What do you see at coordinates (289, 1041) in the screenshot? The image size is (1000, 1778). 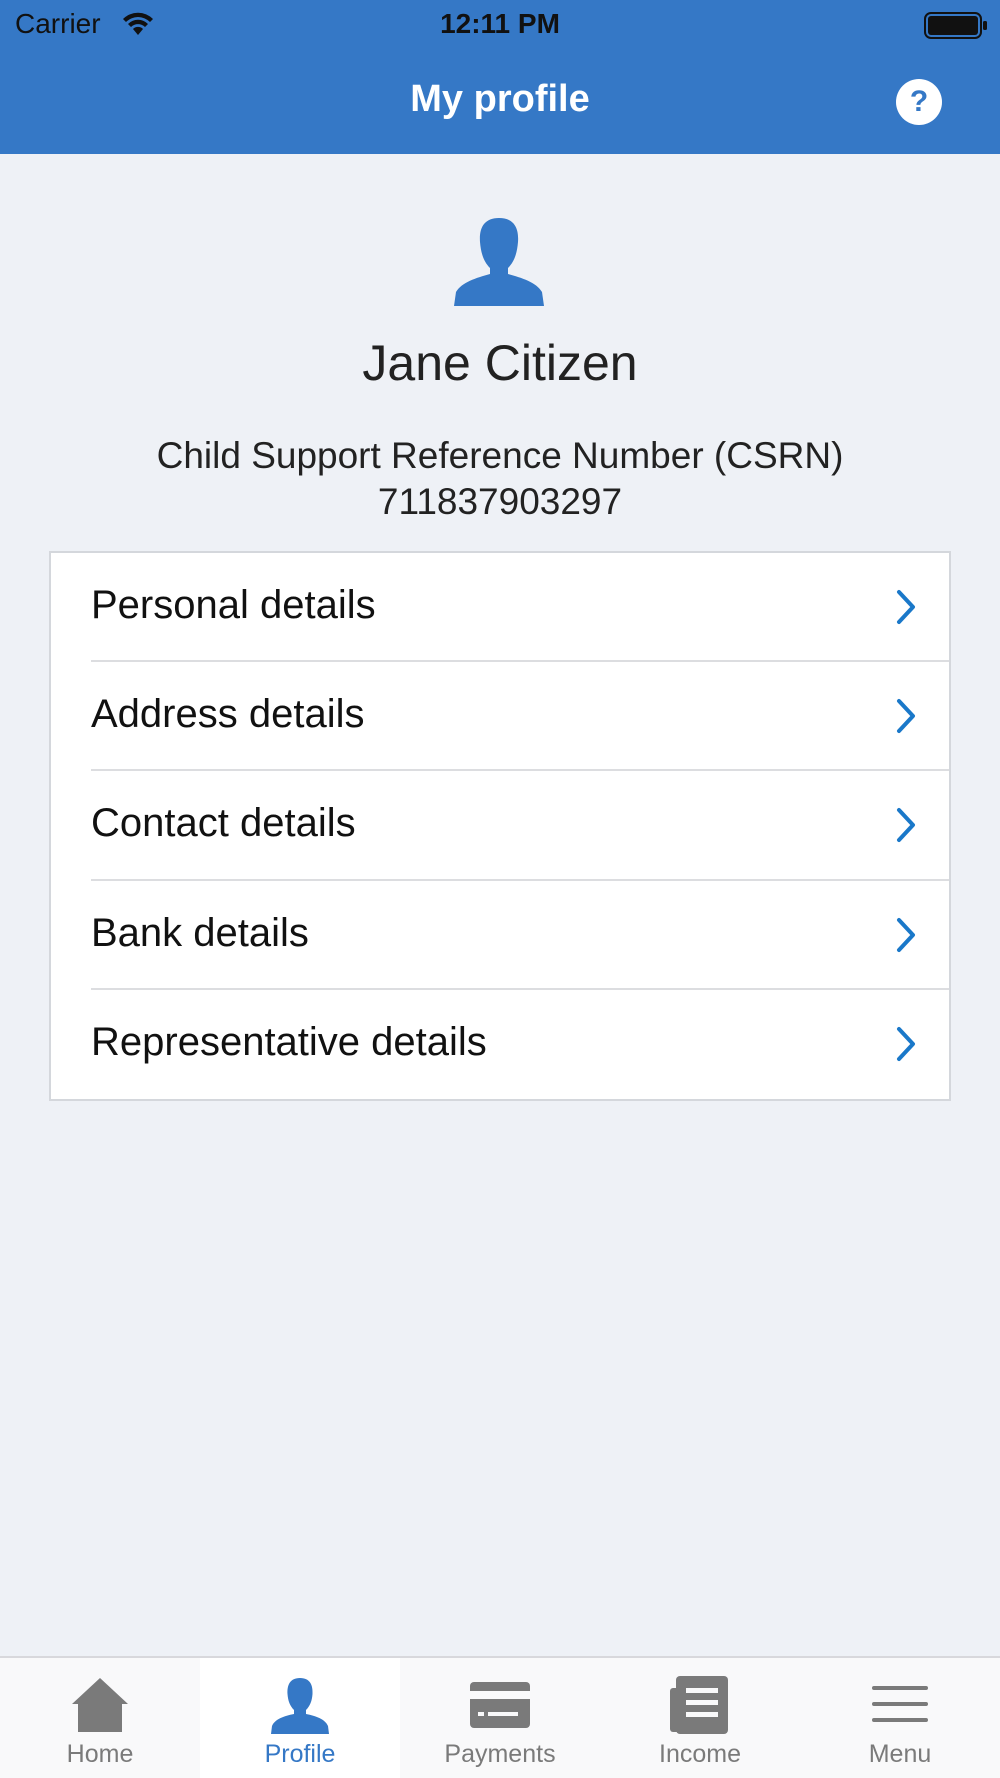 I see `list-item-label: Representative details` at bounding box center [289, 1041].